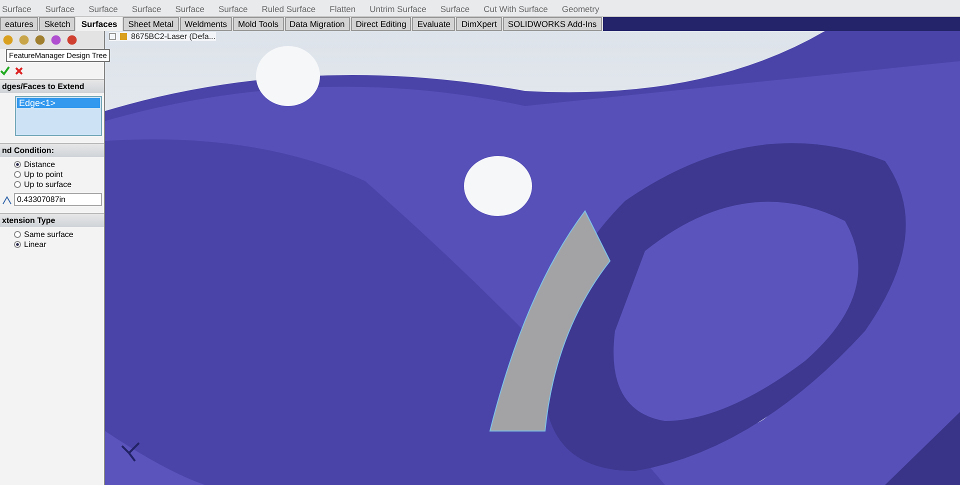  What do you see at coordinates (317, 24) in the screenshot?
I see `ribbon-tab: Data Migration` at bounding box center [317, 24].